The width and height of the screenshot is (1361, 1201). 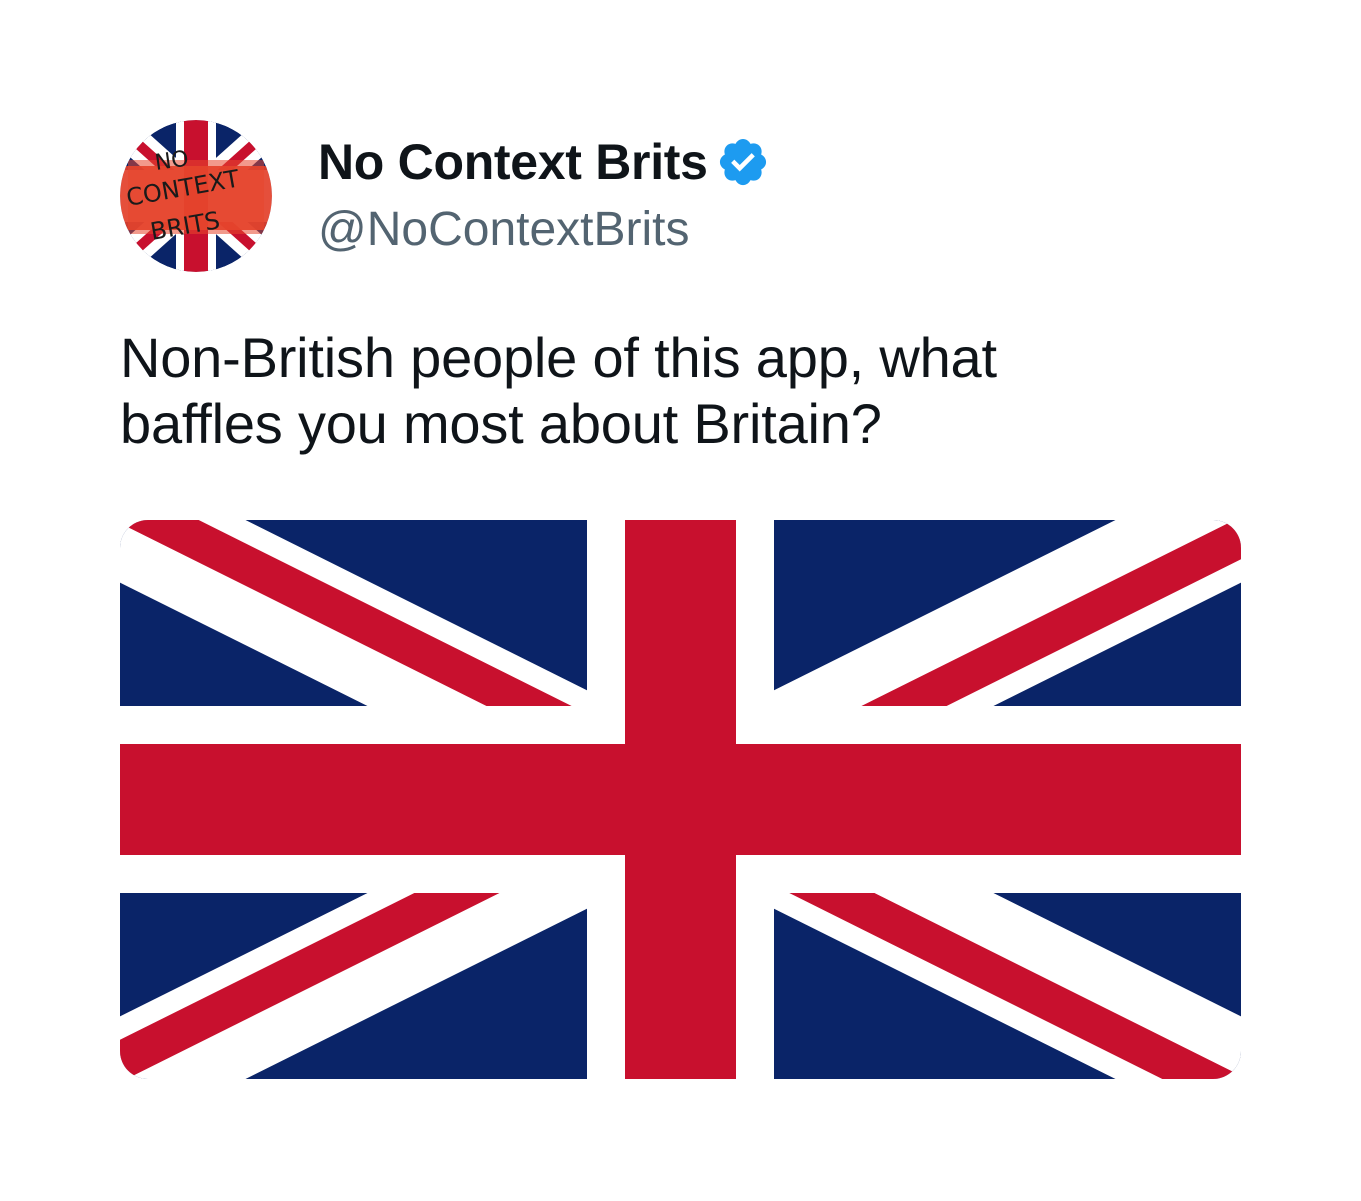 What do you see at coordinates (513, 162) in the screenshot?
I see `display-name: No Context Brits` at bounding box center [513, 162].